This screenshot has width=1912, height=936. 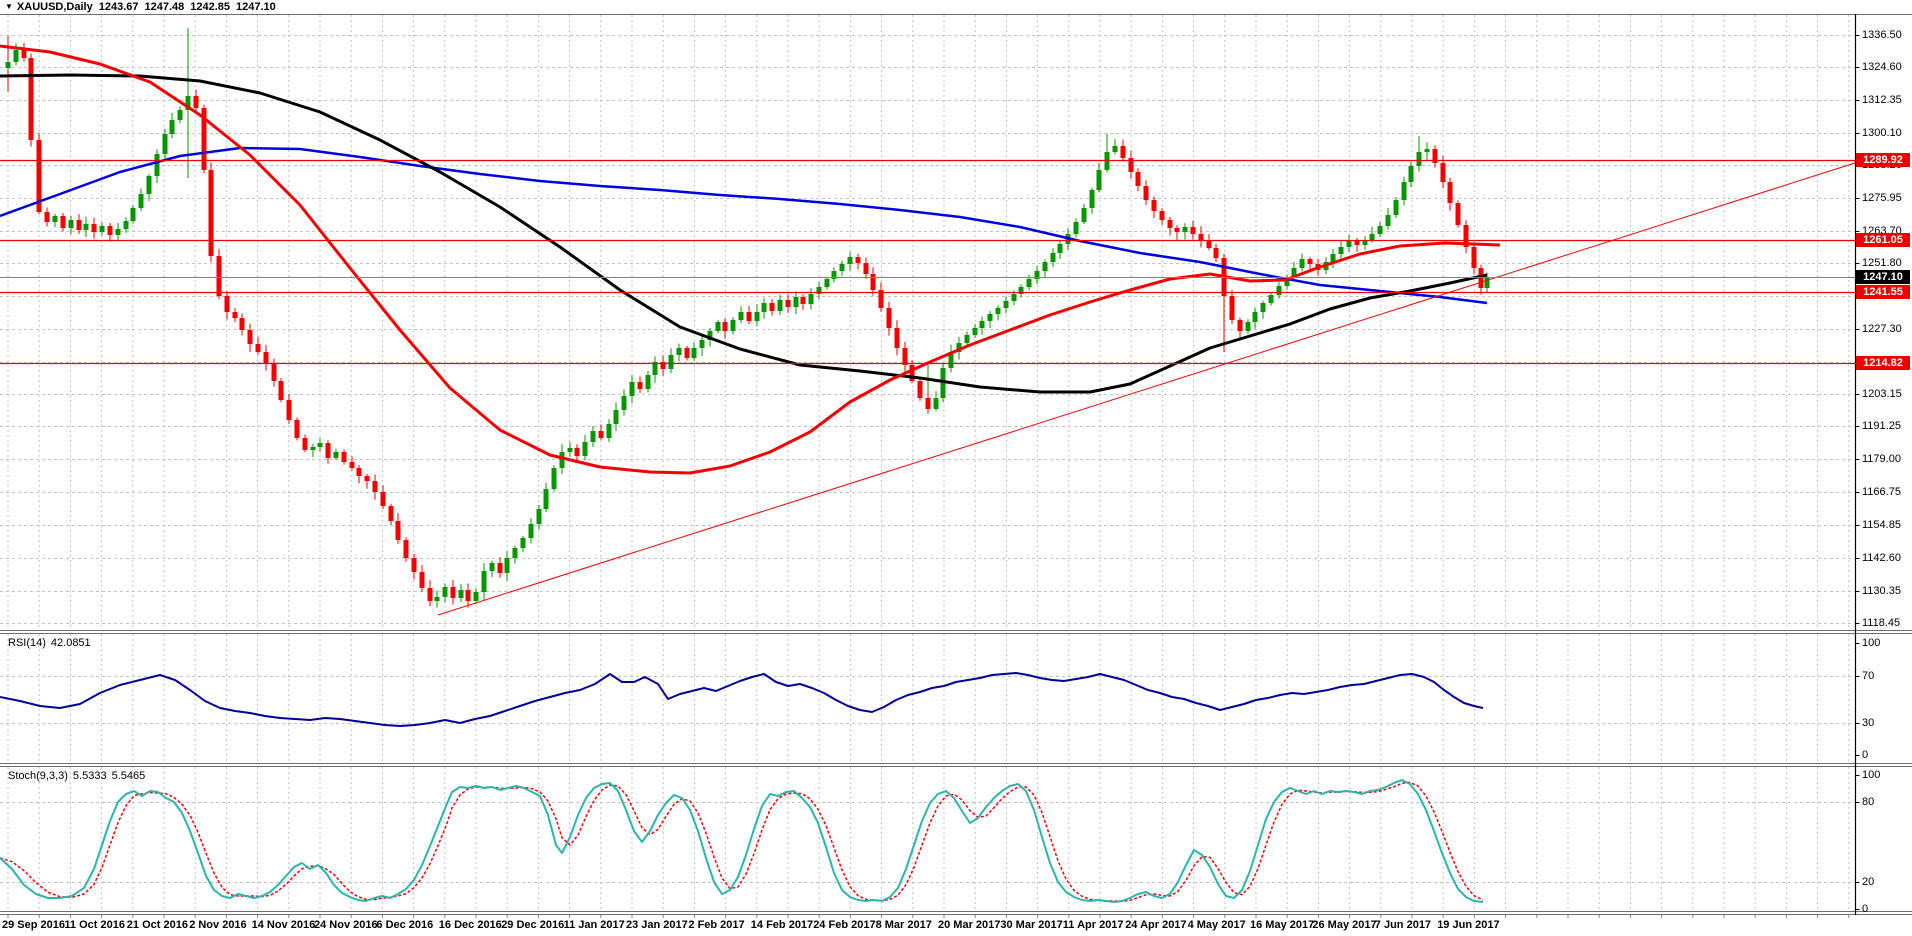 I want to click on price-tick-label: 1312.35, so click(x=1882, y=100).